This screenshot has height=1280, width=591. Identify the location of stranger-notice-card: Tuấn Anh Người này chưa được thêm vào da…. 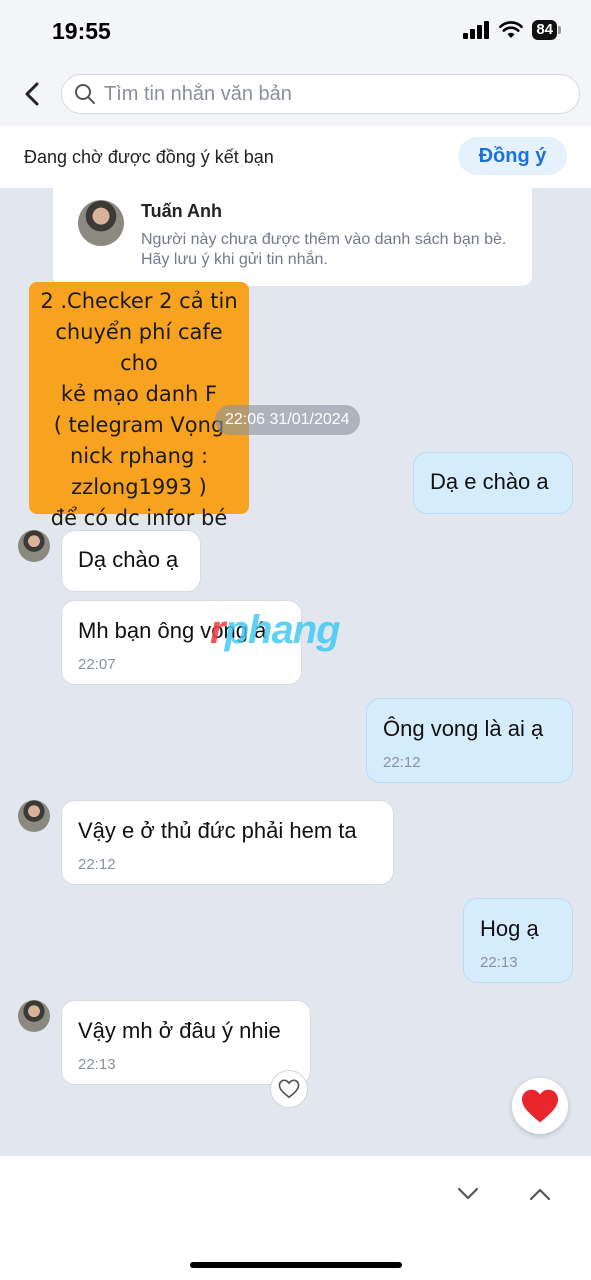
(292, 237).